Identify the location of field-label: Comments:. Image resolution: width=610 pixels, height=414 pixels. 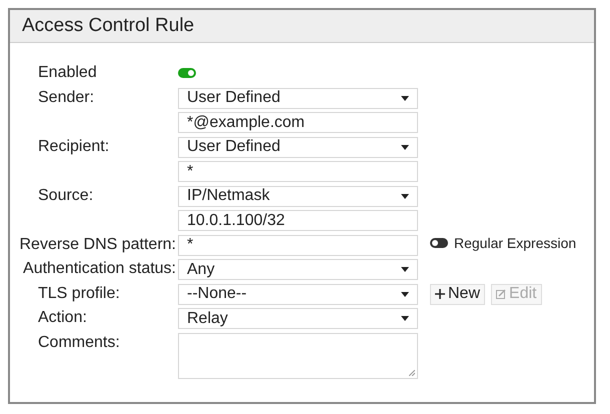
(79, 342).